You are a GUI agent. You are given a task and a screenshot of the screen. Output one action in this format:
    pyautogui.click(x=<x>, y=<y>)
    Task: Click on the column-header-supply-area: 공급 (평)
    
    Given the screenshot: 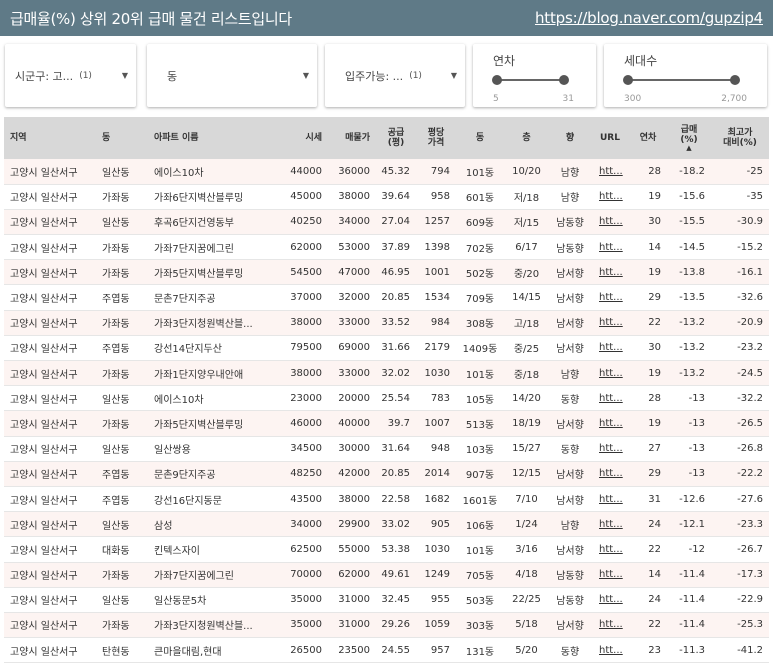 What is the action you would take?
    pyautogui.click(x=396, y=138)
    